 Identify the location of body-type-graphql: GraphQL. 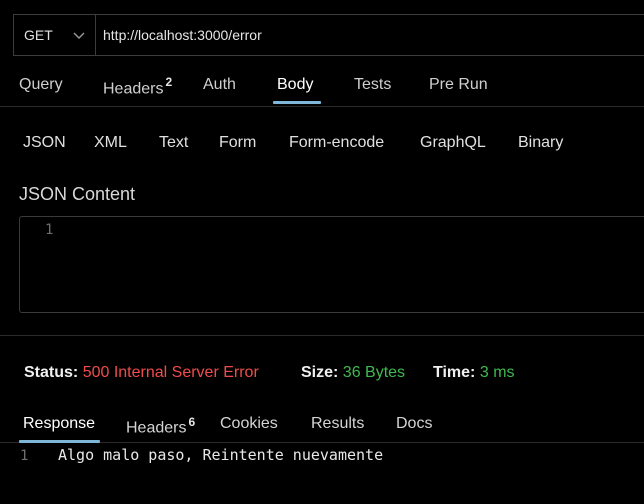
(453, 143).